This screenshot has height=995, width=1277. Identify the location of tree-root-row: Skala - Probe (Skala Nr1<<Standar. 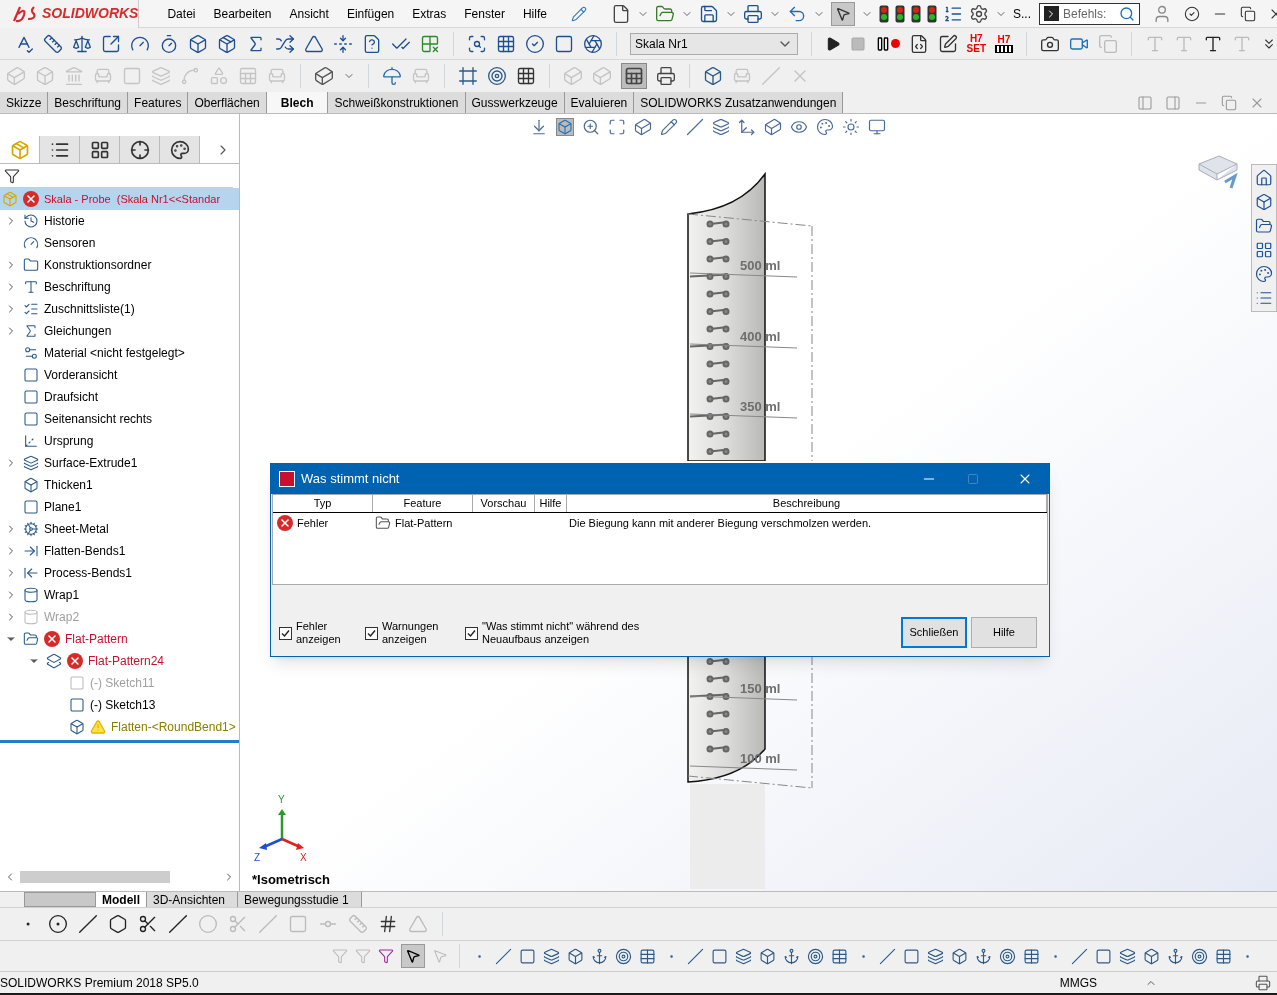
(119, 199).